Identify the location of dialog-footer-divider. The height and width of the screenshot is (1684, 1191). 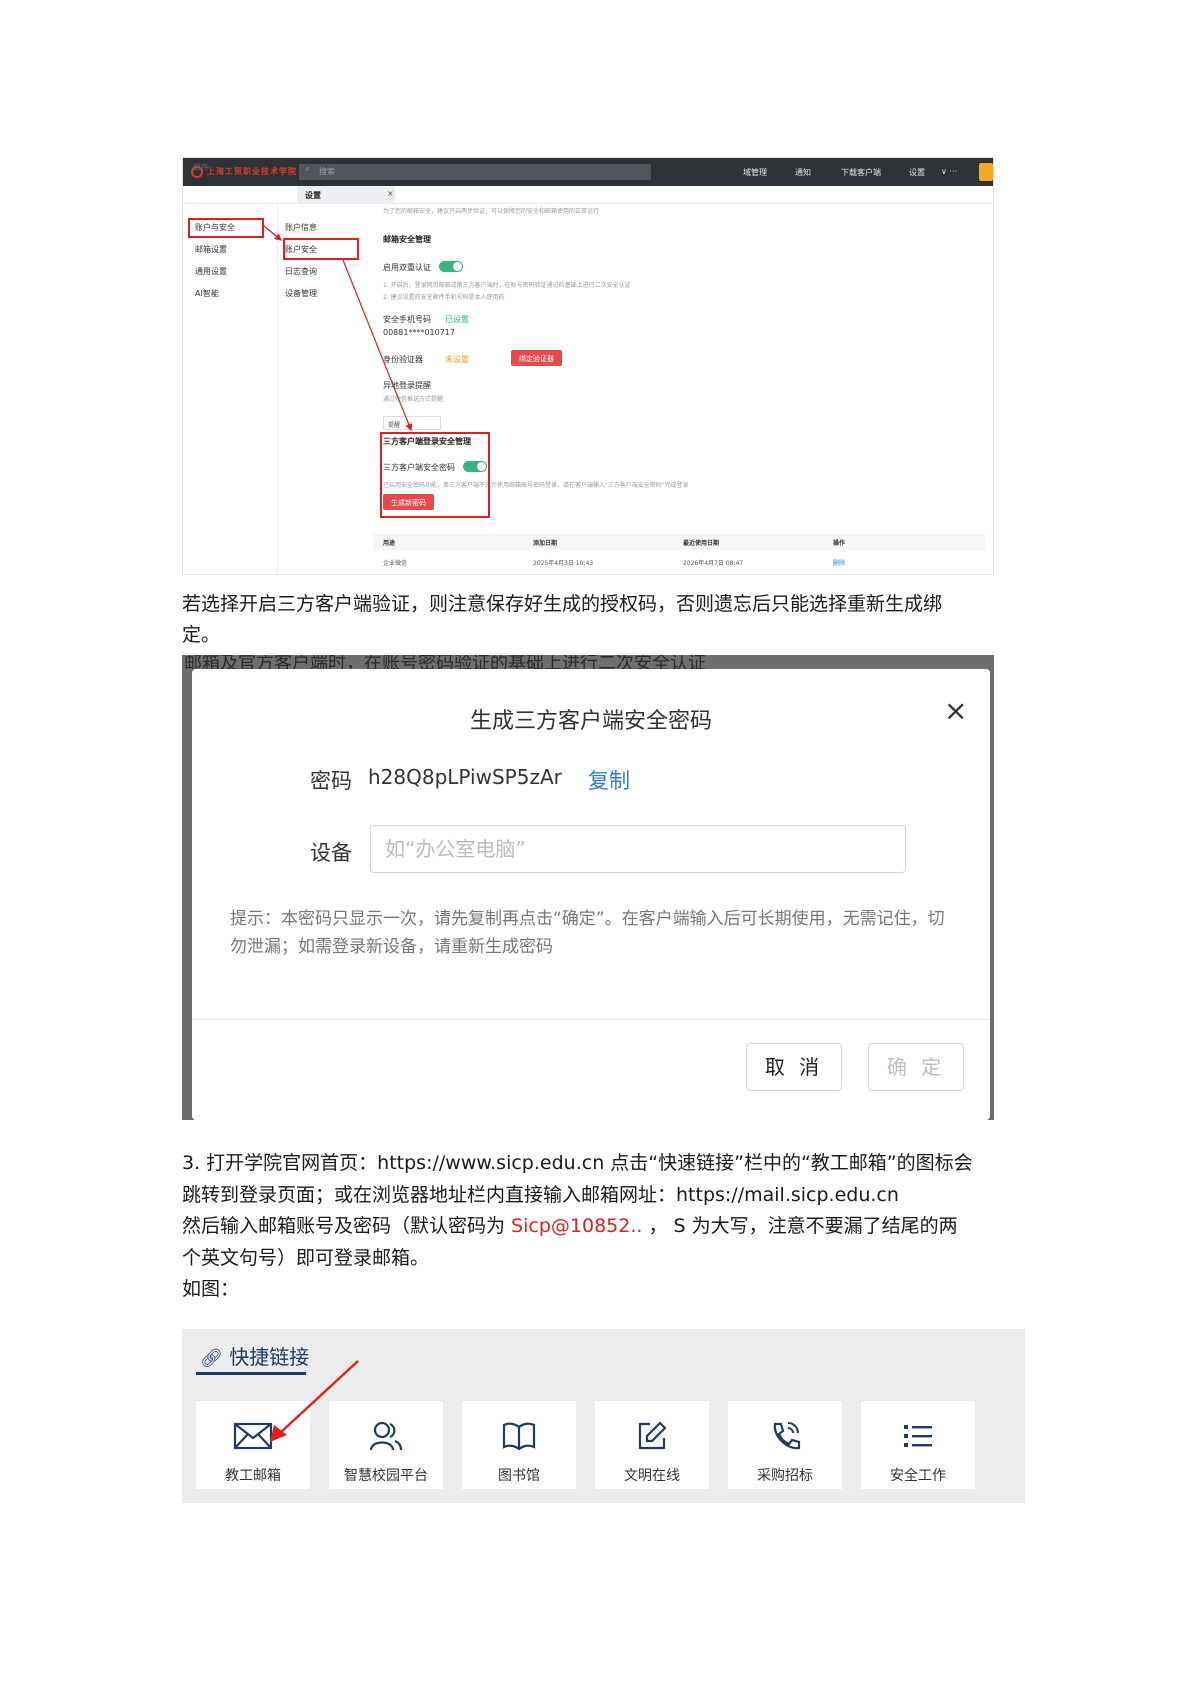
(591, 1019).